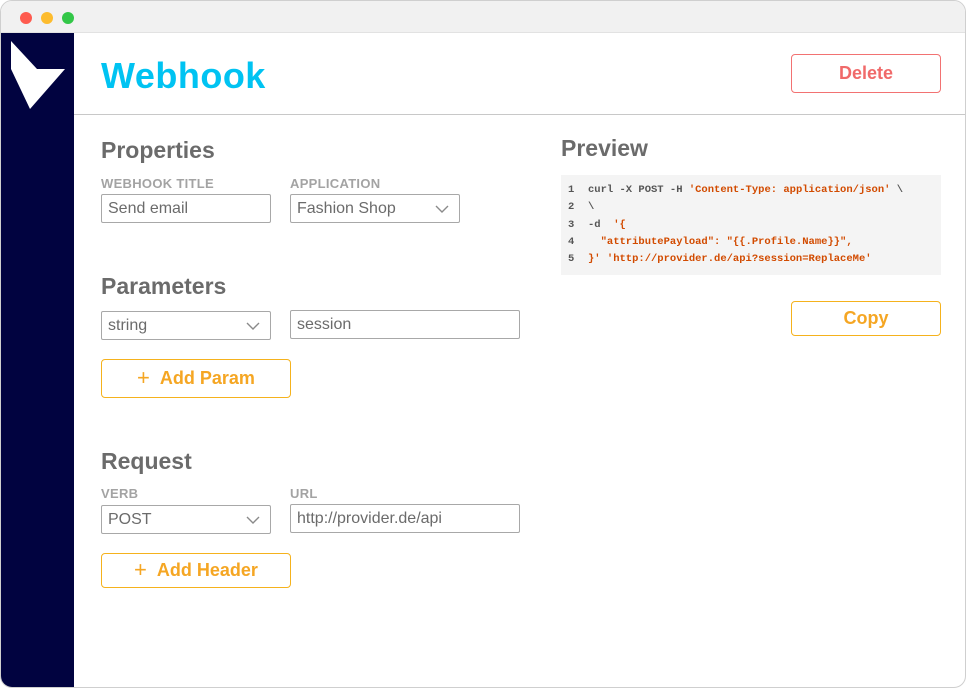 This screenshot has width=966, height=688. I want to click on app-logo-icon, so click(39, 76).